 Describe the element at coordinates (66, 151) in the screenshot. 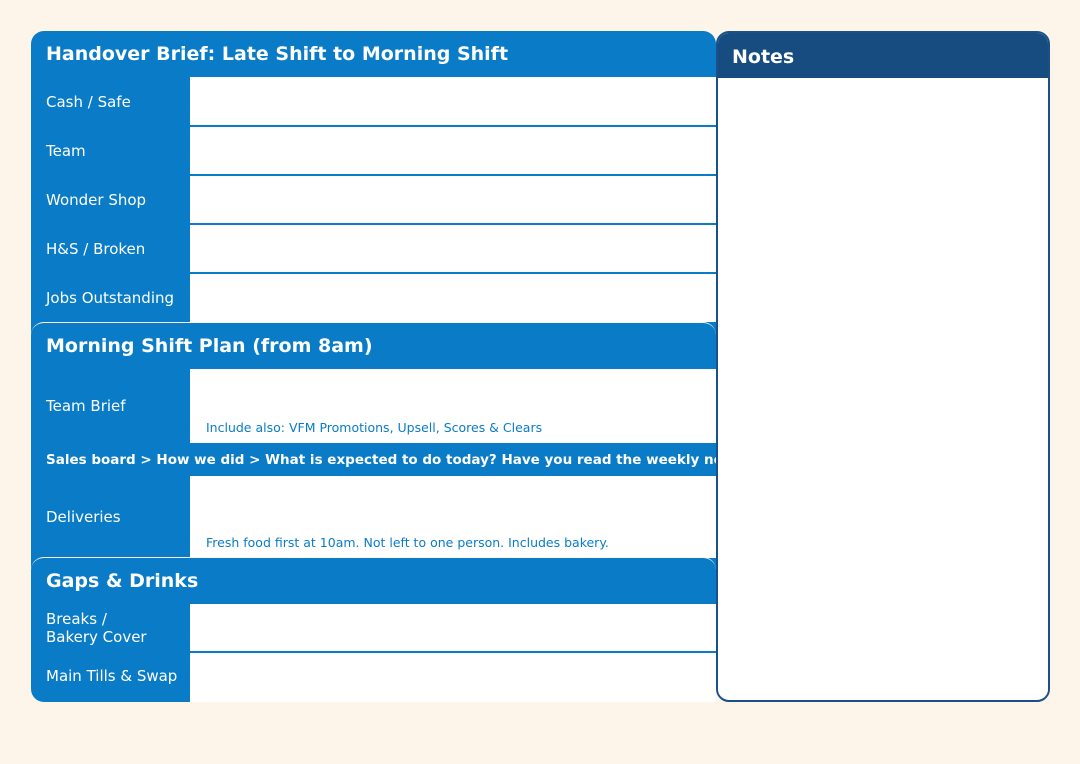

I see `team-label: Team` at that location.